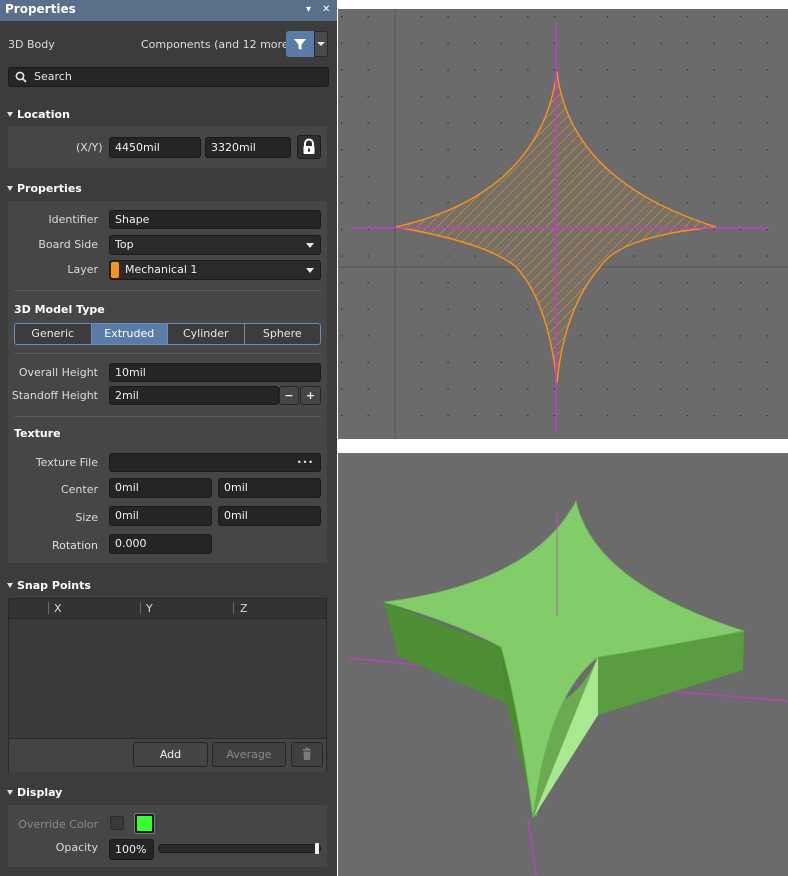  What do you see at coordinates (89, 147) in the screenshot?
I see `xy-label: (X/Y)` at bounding box center [89, 147].